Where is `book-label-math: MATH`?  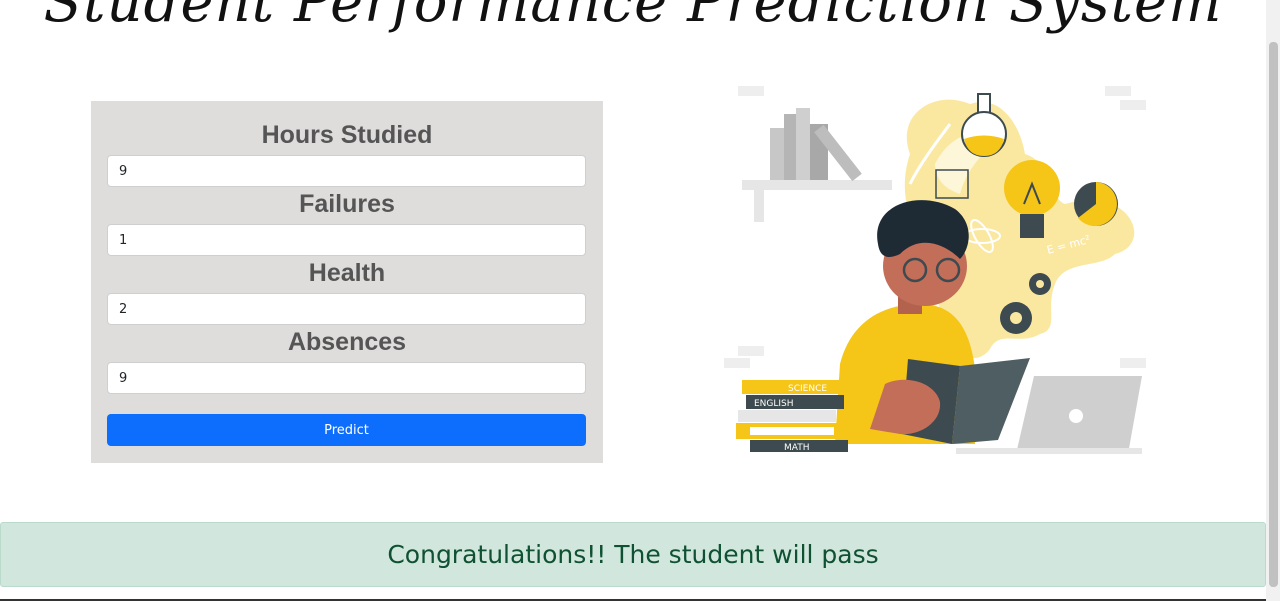 book-label-math: MATH is located at coordinates (797, 448).